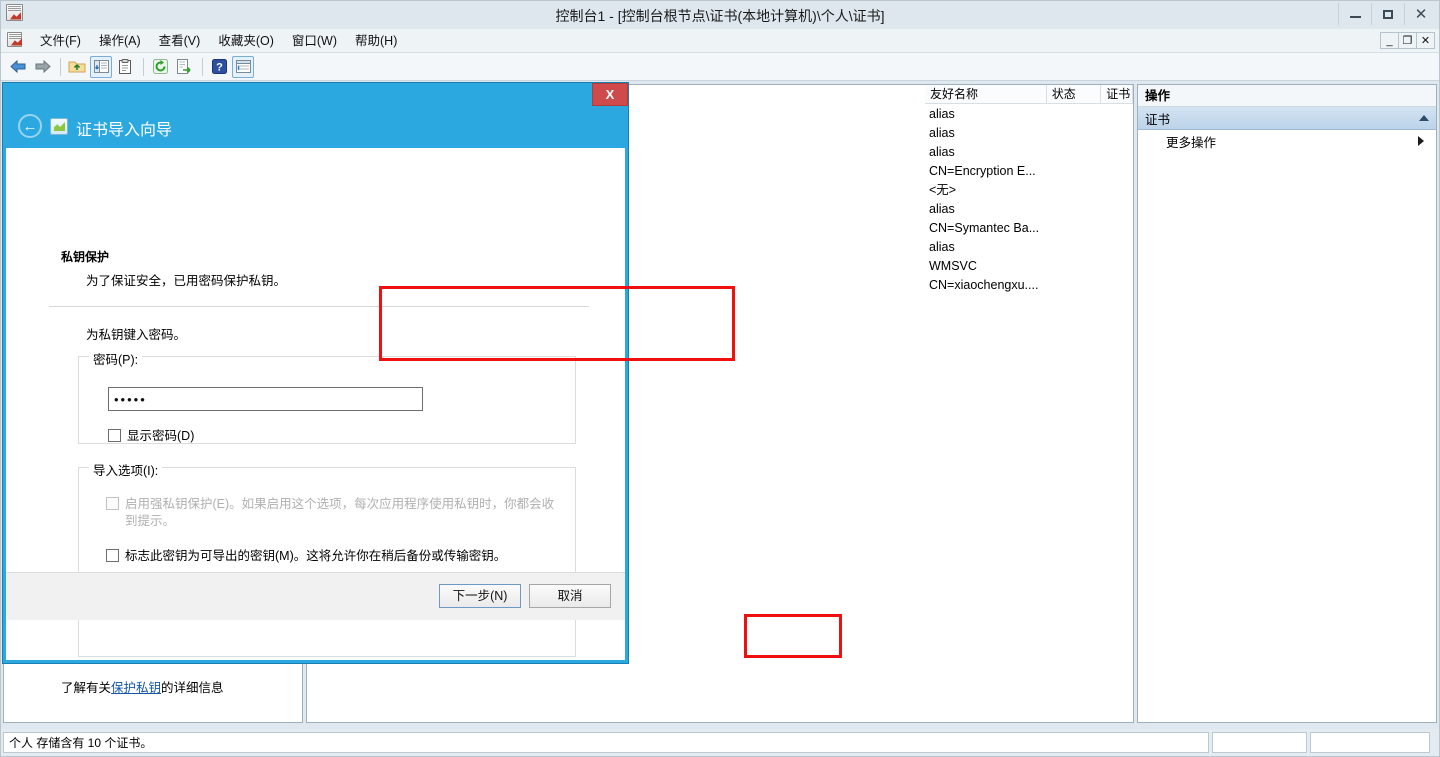  I want to click on mdi-close-button: ✕, so click(1425, 40).